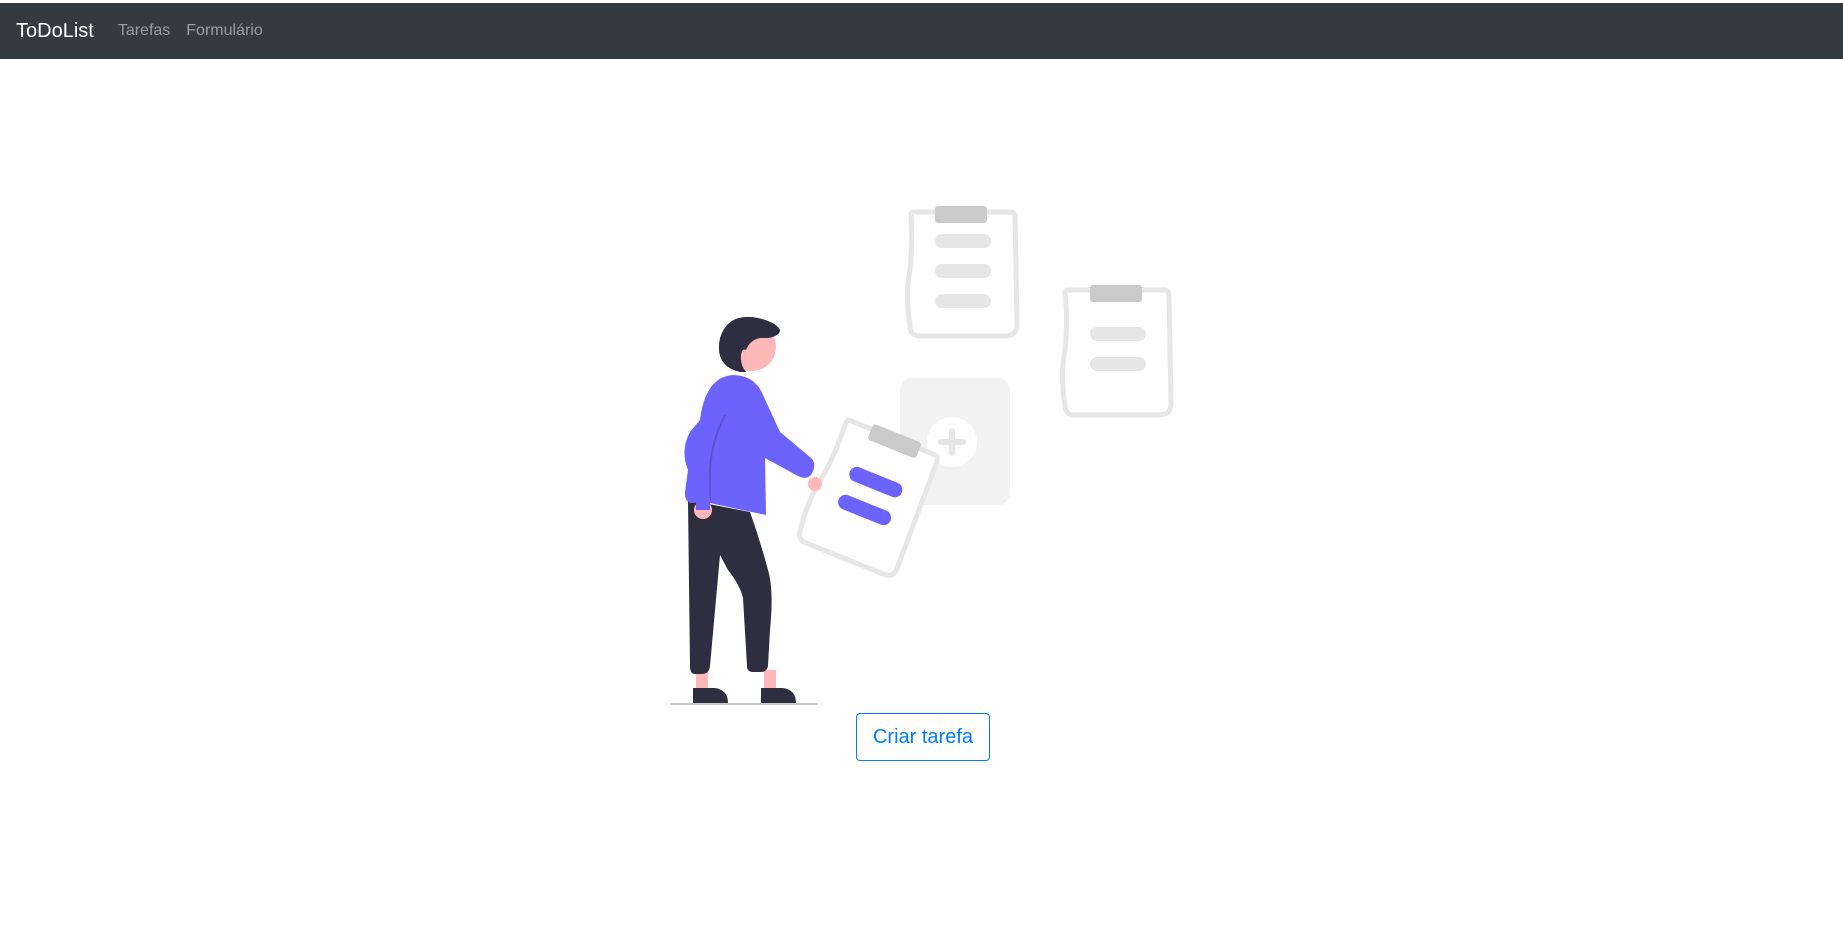 The height and width of the screenshot is (927, 1843). What do you see at coordinates (55, 31) in the screenshot?
I see `navbar-brand: ToDoList` at bounding box center [55, 31].